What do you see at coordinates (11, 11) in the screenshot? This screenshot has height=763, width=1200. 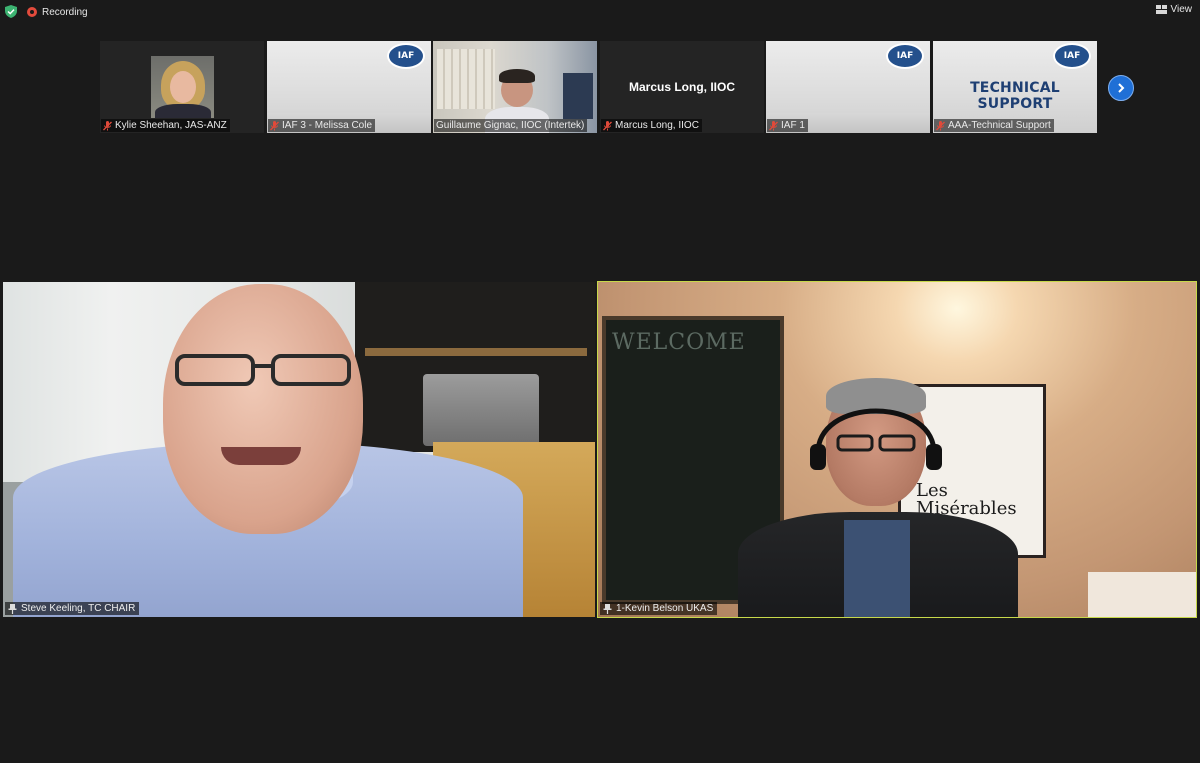 I see `security-shield-icon` at bounding box center [11, 11].